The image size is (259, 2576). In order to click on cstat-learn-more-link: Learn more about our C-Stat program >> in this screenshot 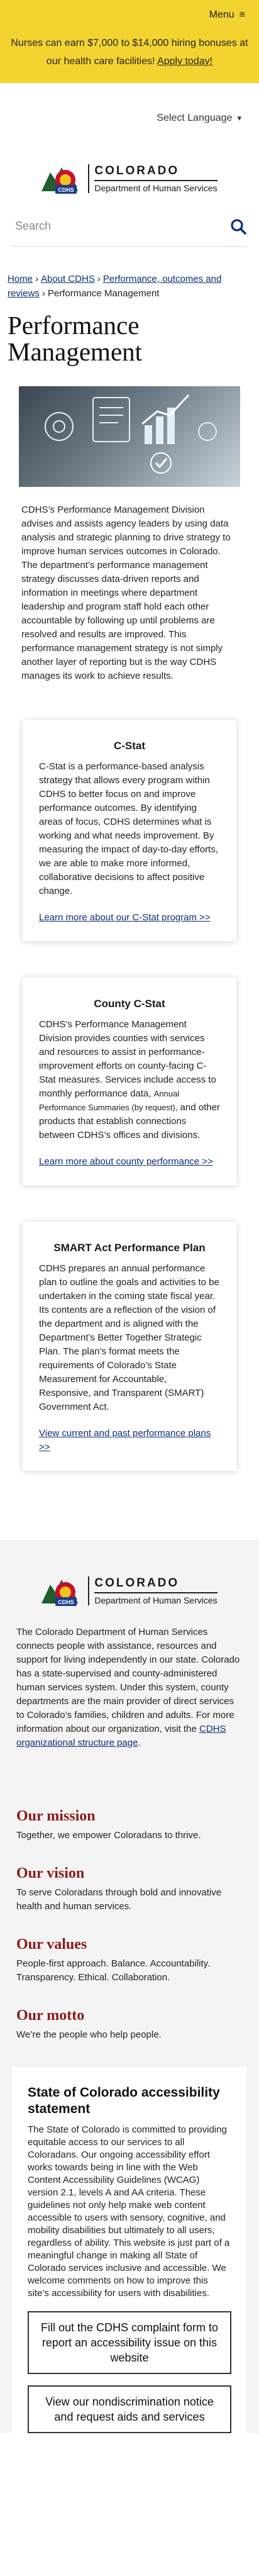, I will do `click(129, 918)`.